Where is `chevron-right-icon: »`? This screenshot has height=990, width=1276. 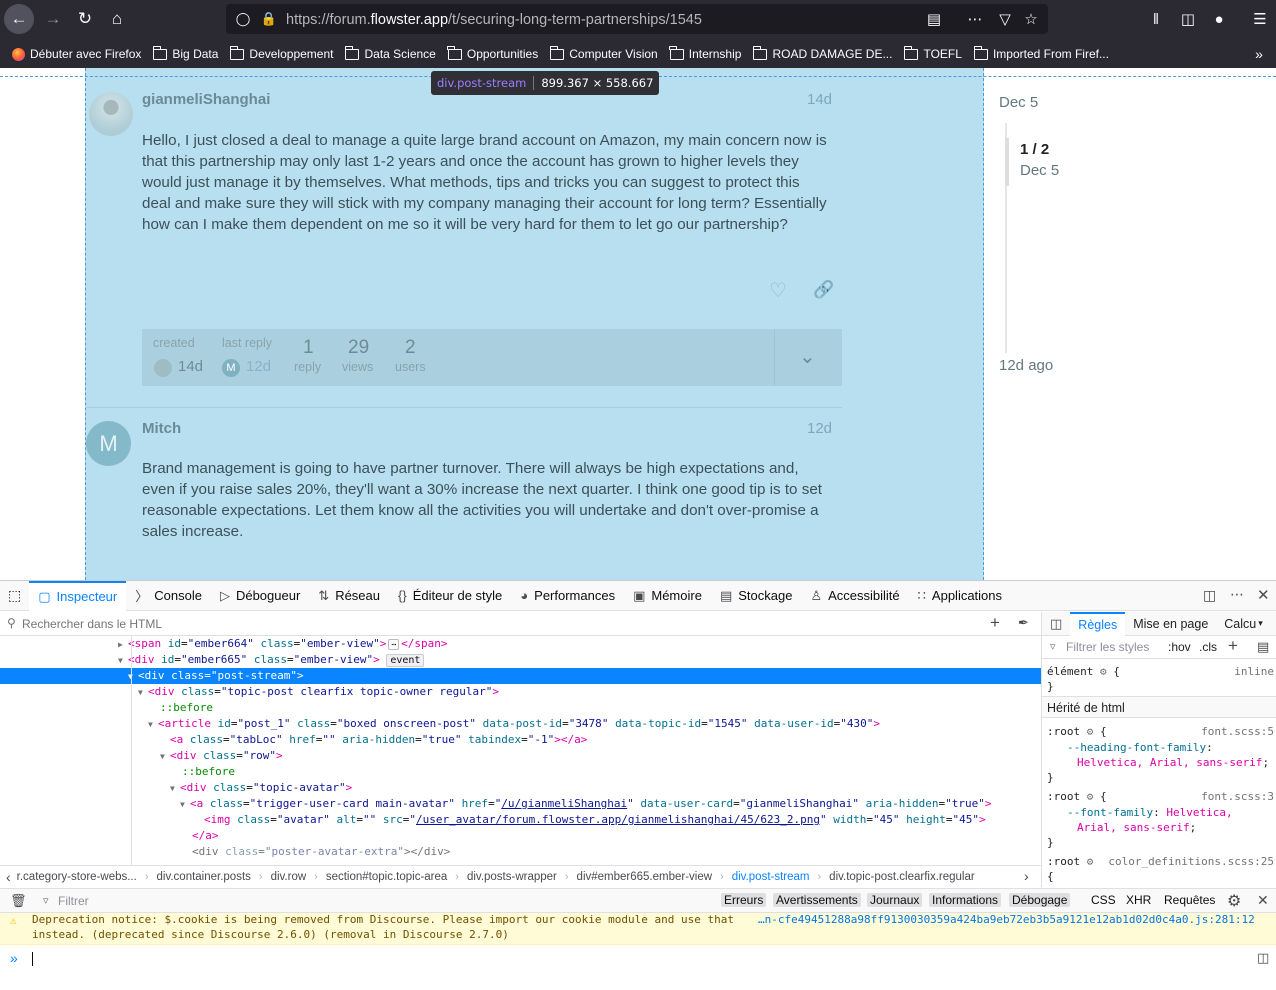
chevron-right-icon: » is located at coordinates (1259, 54).